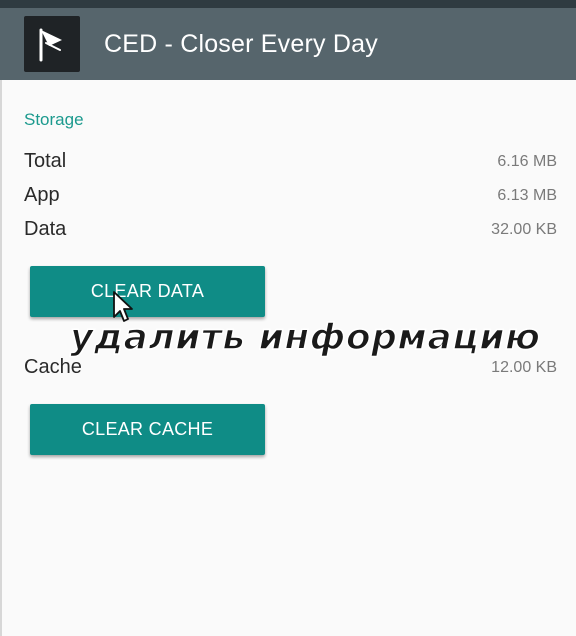 This screenshot has height=636, width=576. Describe the element at coordinates (290, 231) in the screenshot. I see `storage-row-data: Data 32.00 KB` at that location.